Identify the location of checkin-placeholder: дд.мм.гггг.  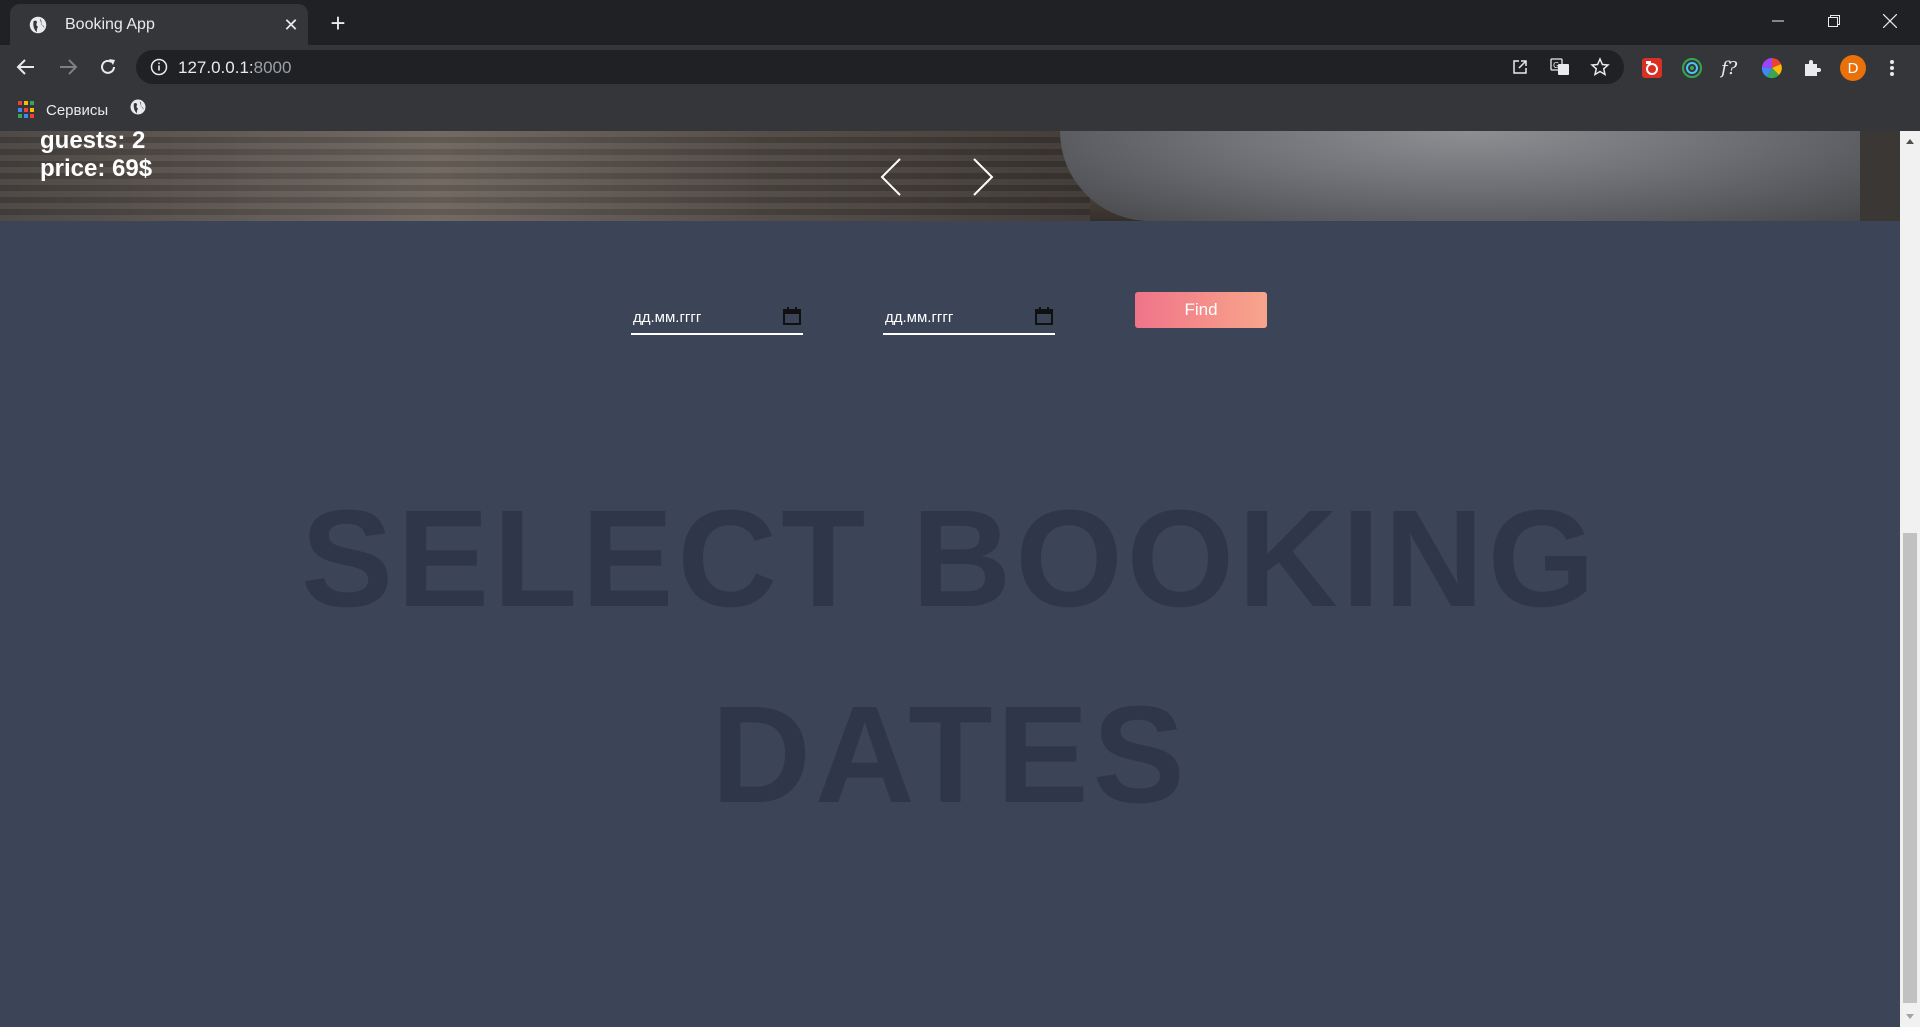
(667, 317).